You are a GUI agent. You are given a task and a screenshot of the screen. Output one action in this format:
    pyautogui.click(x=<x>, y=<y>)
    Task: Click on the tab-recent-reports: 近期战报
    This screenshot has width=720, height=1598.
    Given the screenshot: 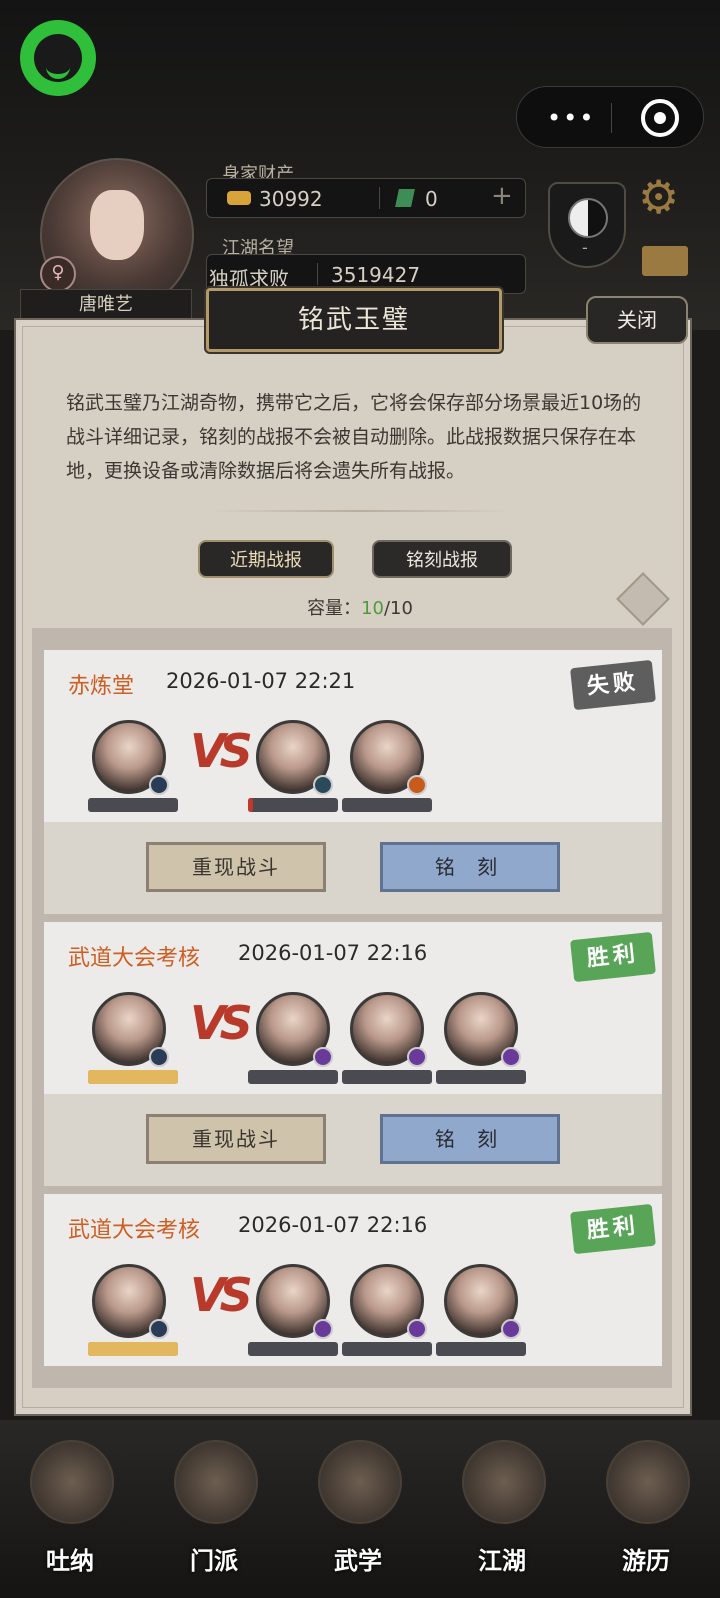 What is the action you would take?
    pyautogui.click(x=266, y=559)
    